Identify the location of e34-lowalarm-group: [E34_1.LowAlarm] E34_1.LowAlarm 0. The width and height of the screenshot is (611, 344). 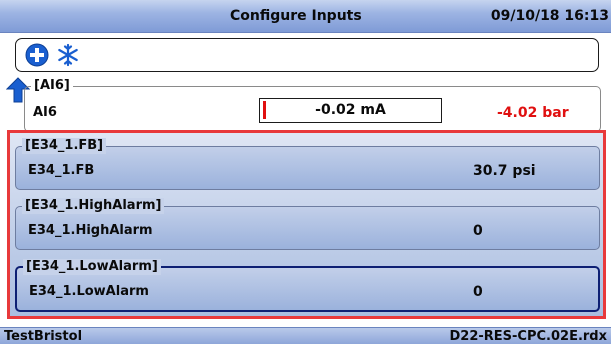
(307, 285).